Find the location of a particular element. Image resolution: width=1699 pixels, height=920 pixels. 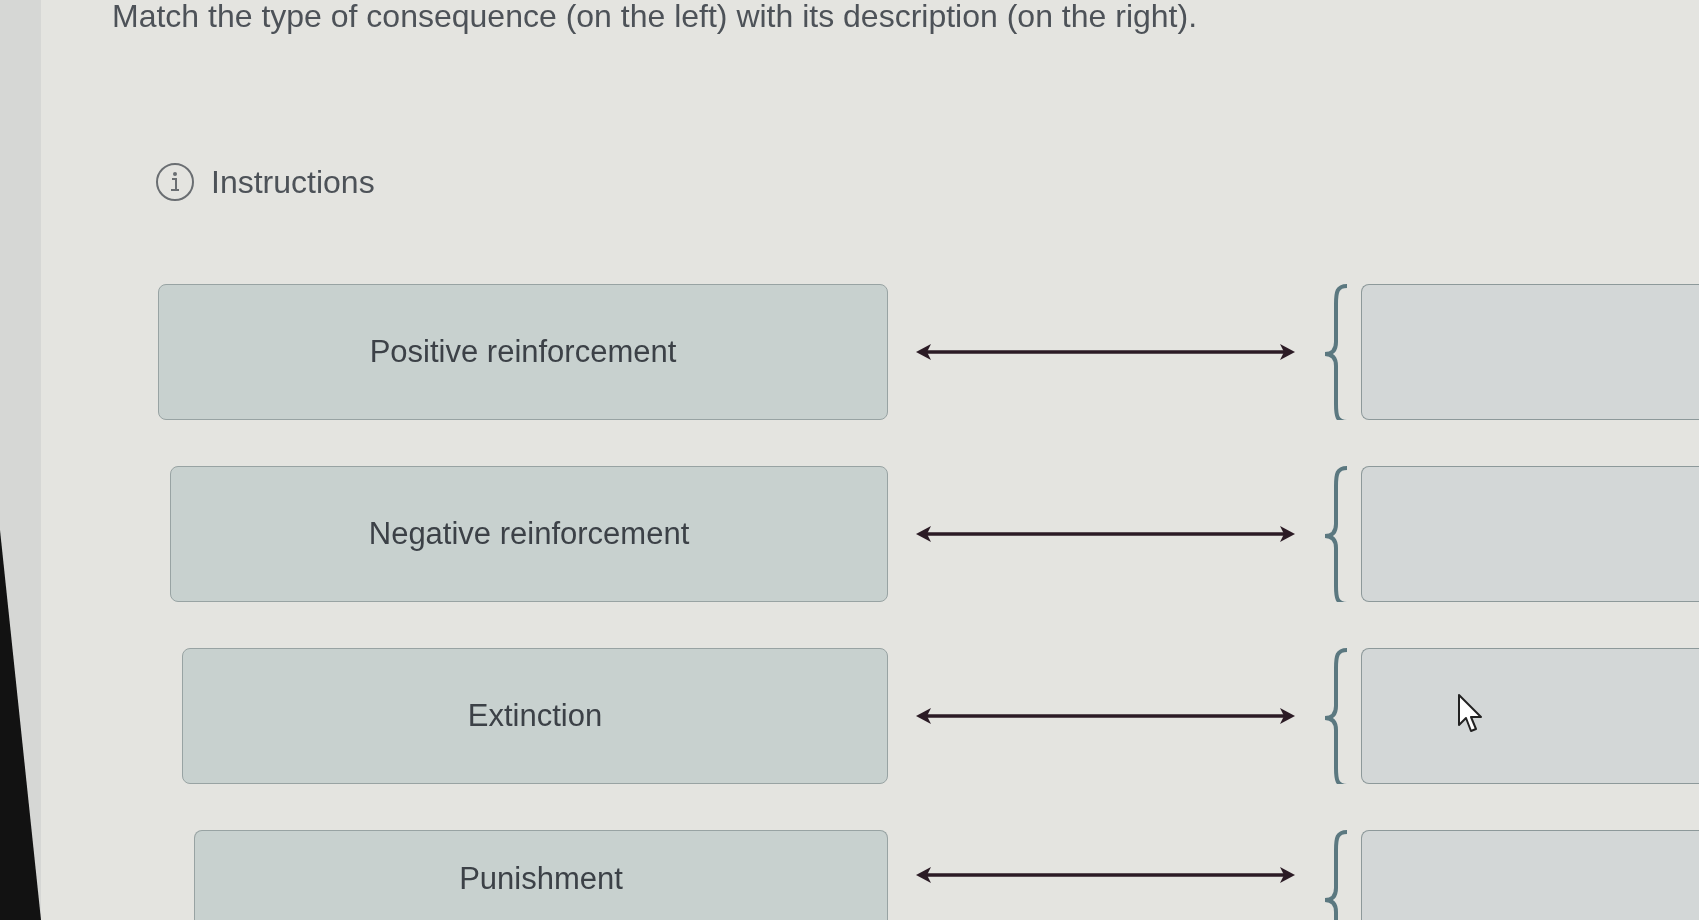

term-card: Positive reinforcement is located at coordinates (523, 352).